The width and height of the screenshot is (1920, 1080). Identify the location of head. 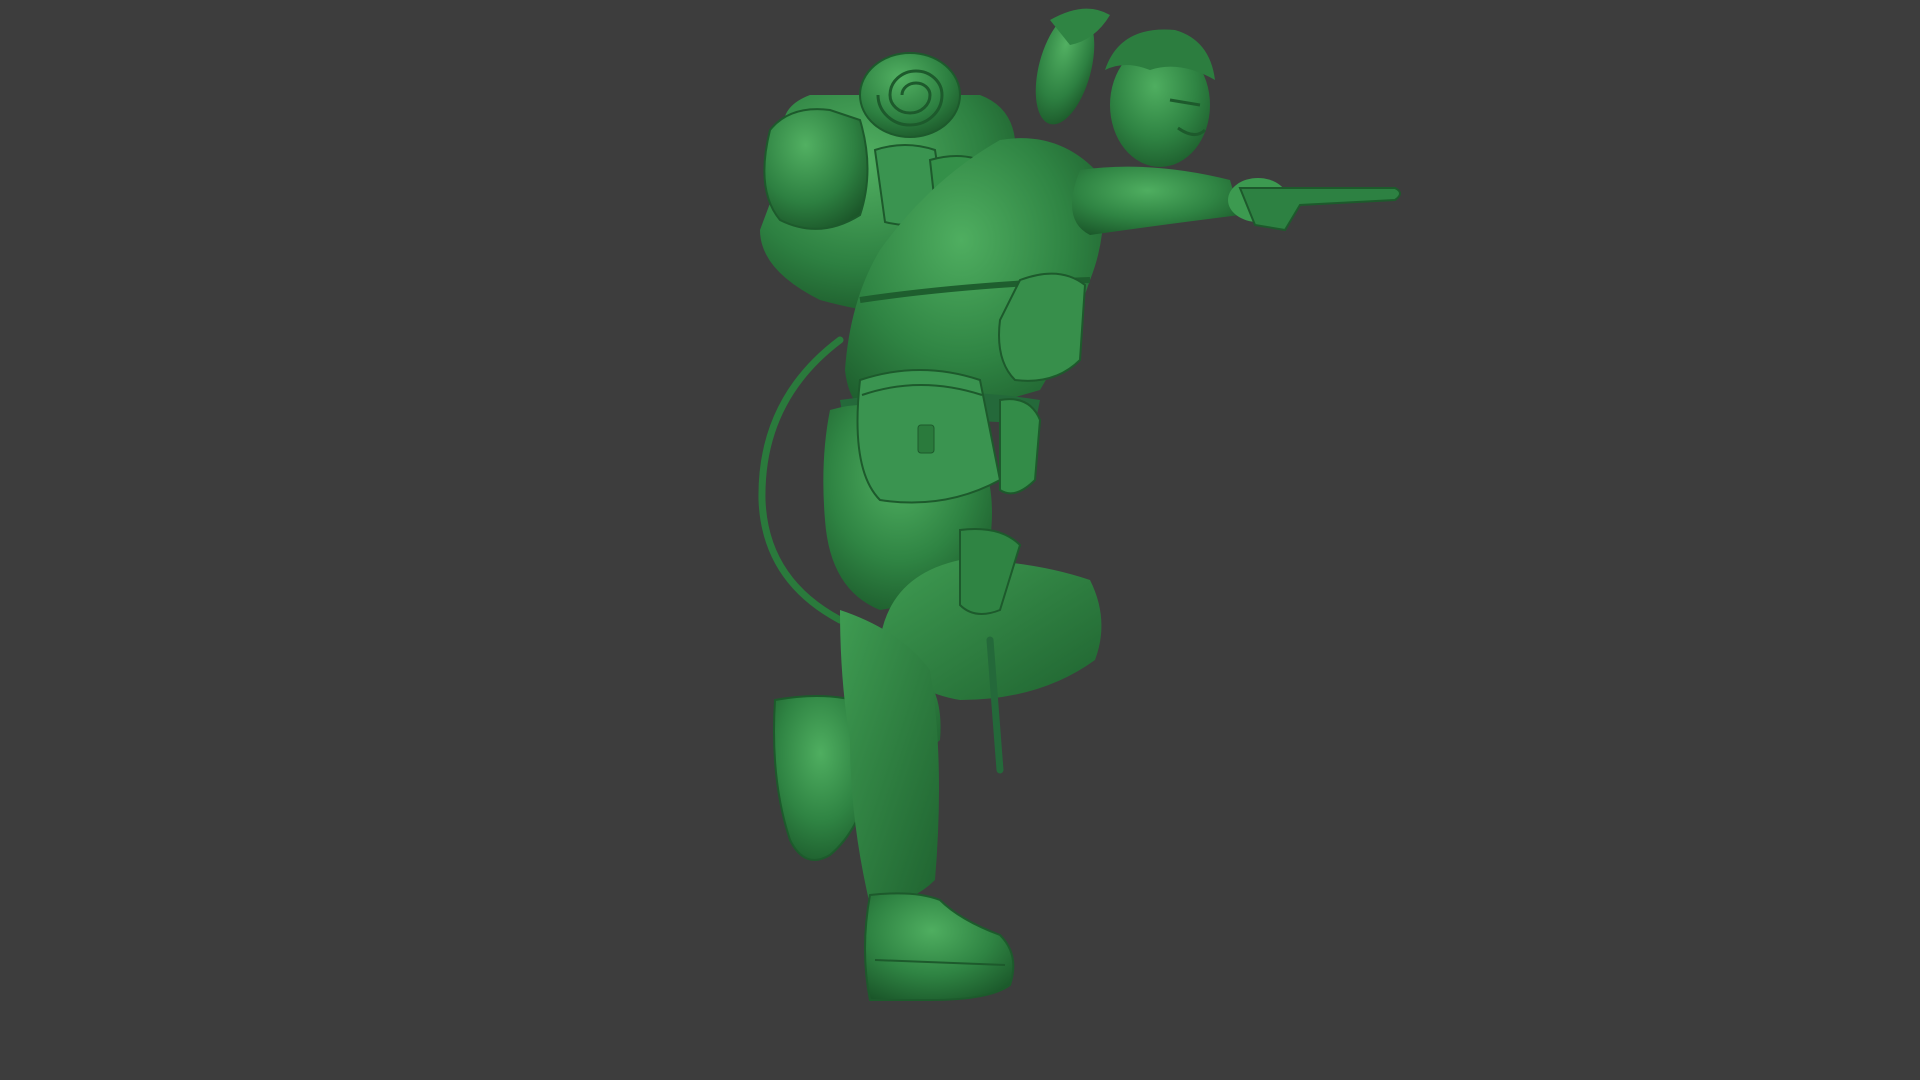
(1160, 98).